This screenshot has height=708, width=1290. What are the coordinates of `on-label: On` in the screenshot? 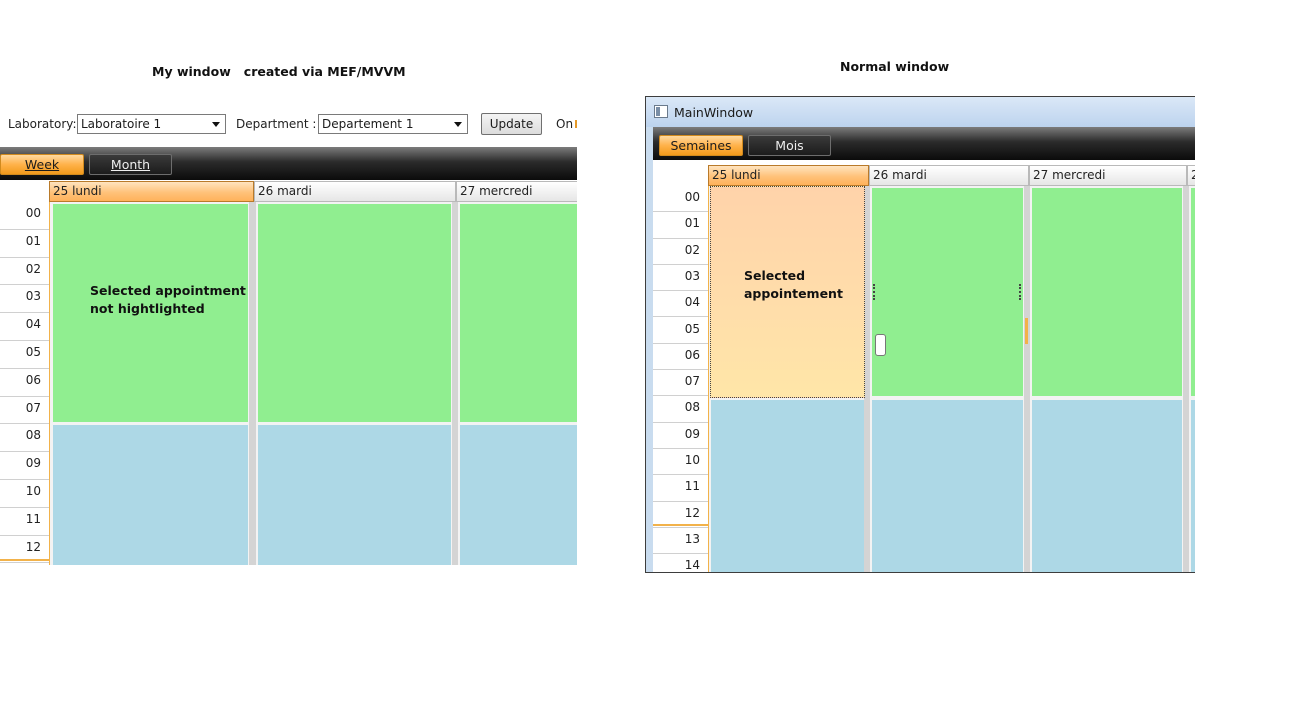 It's located at (565, 124).